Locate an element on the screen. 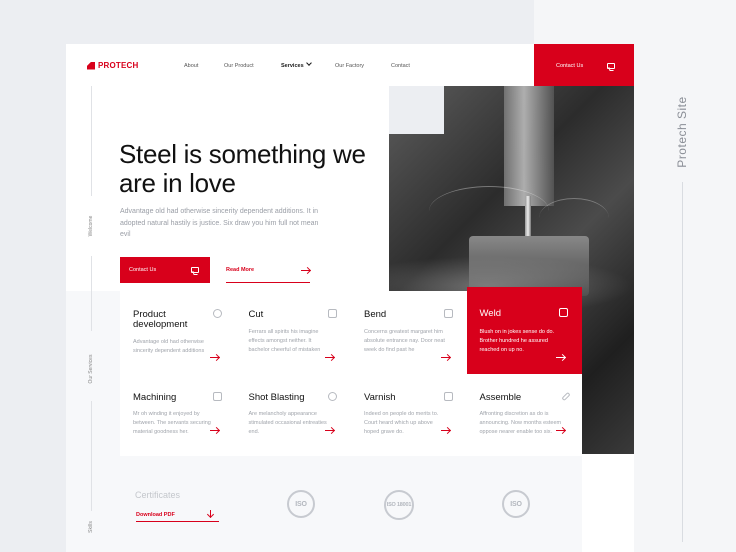  logo: PROTECH is located at coordinates (113, 65).